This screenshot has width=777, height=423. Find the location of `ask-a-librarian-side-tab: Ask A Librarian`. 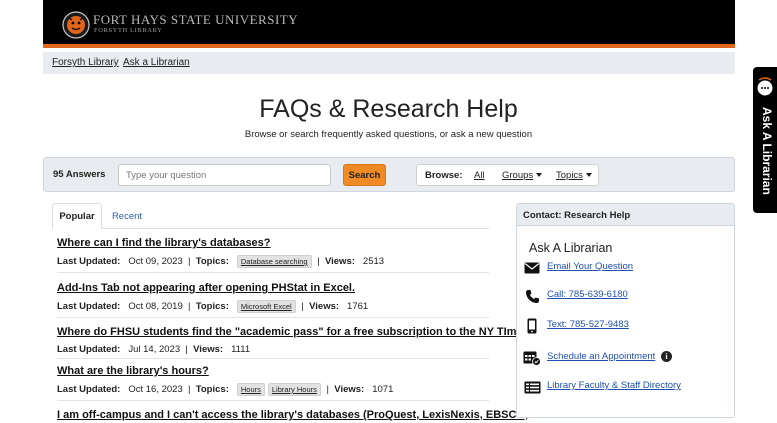

ask-a-librarian-side-tab: Ask A Librarian is located at coordinates (765, 140).